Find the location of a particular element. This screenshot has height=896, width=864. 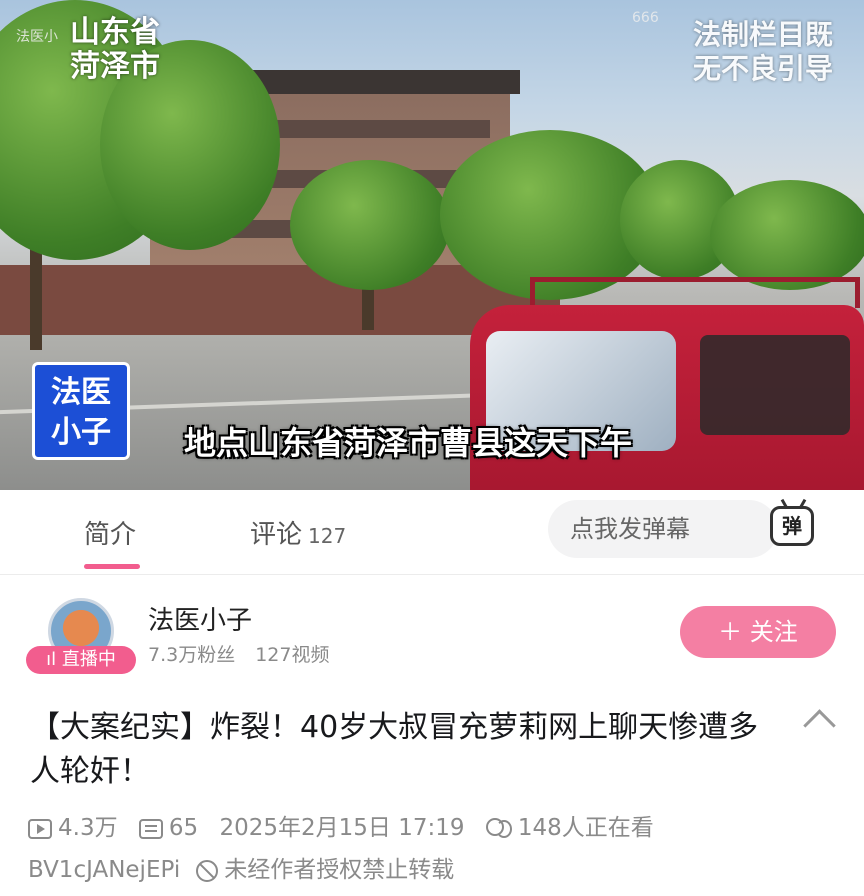

comment-count: 127 is located at coordinates (327, 536).